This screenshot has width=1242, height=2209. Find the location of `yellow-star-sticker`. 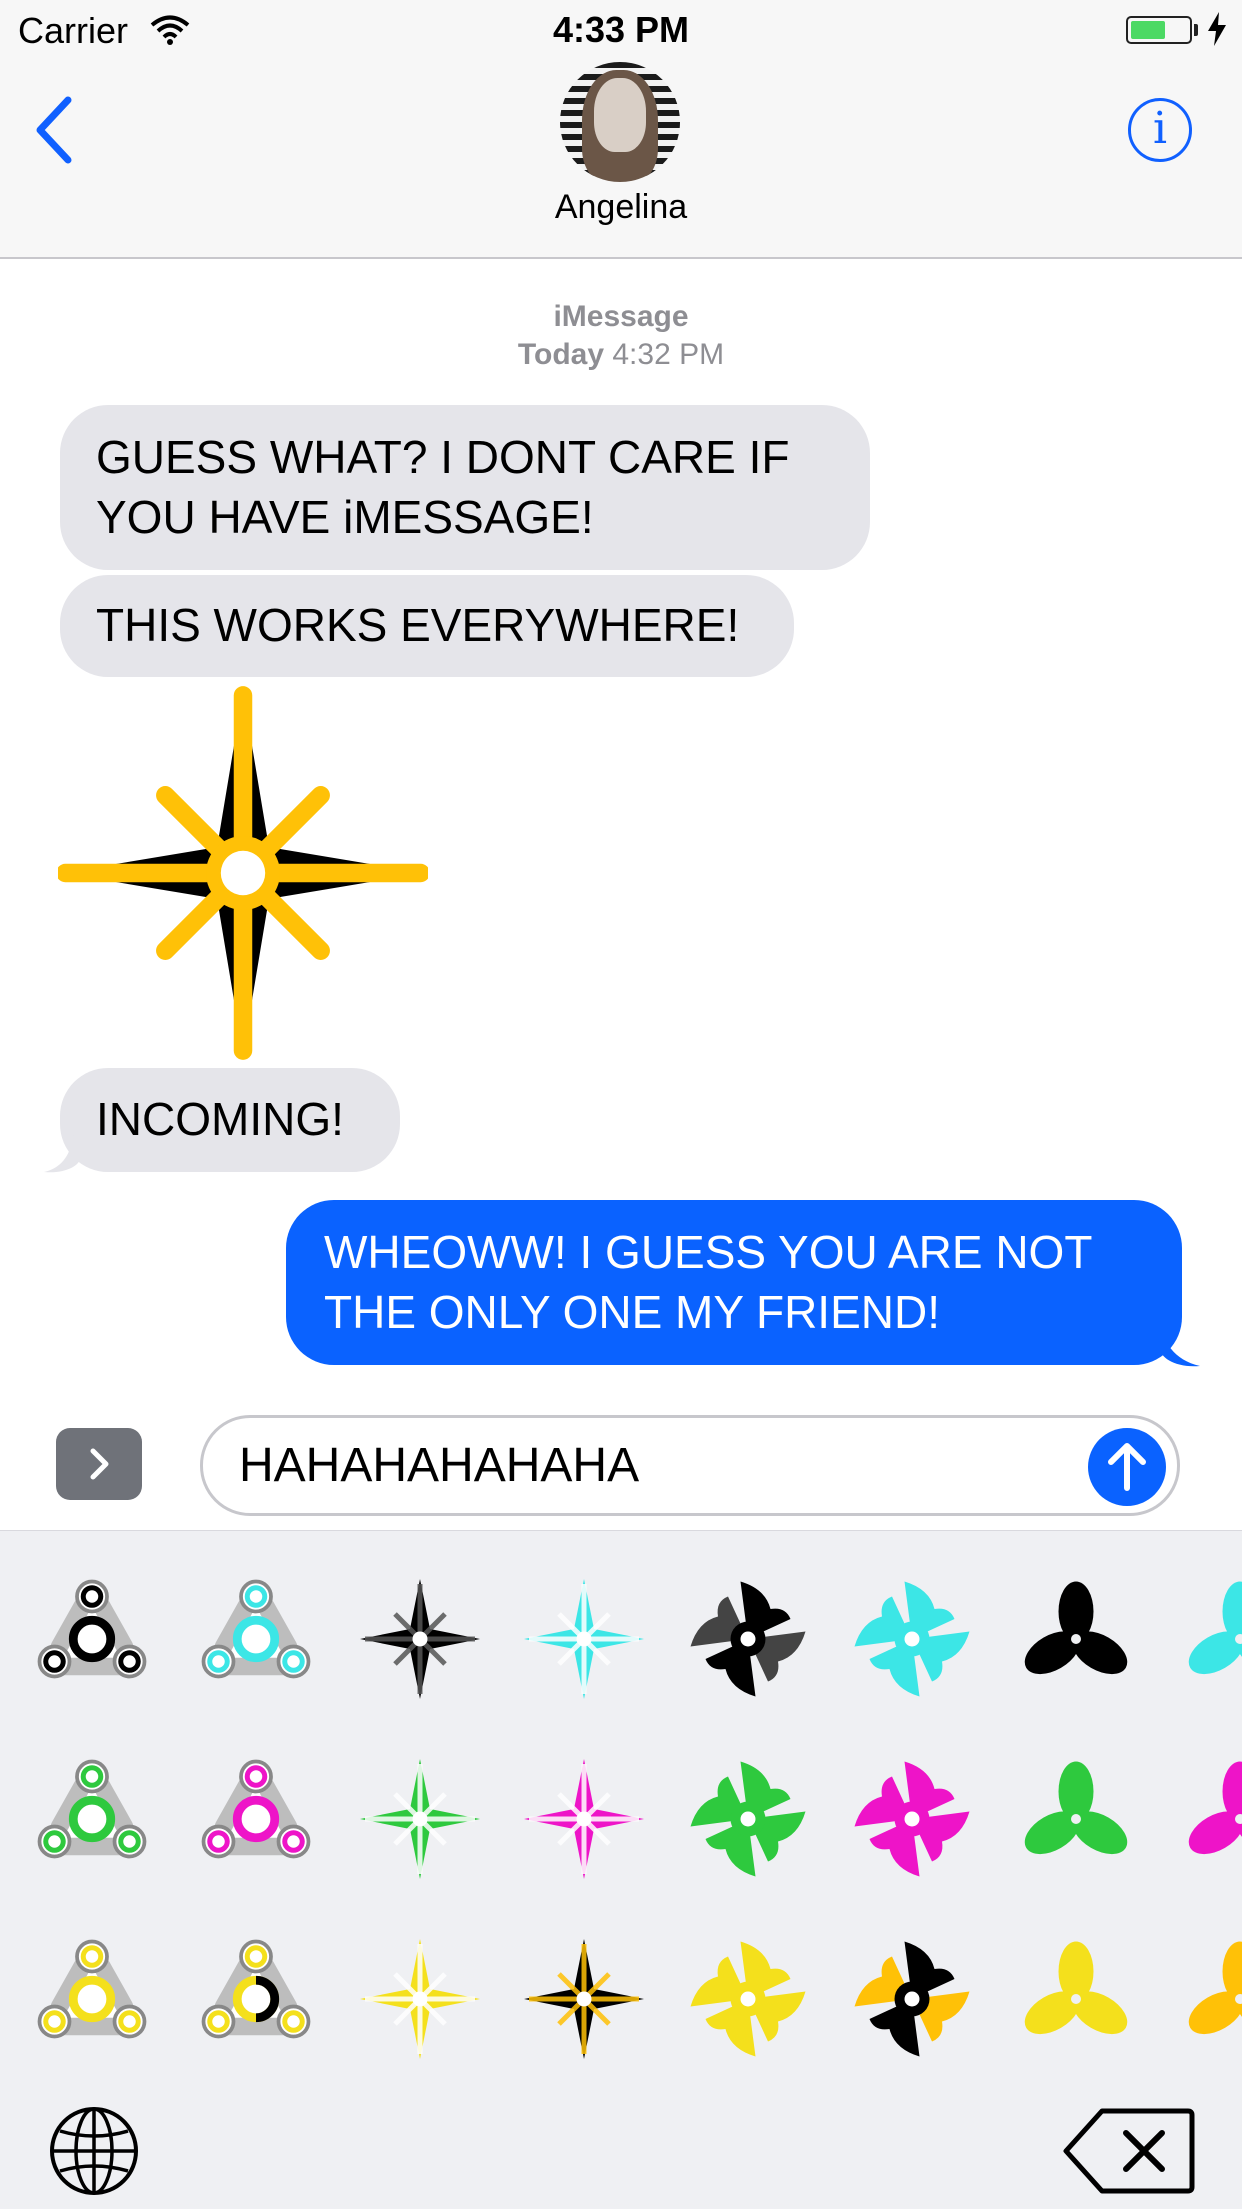

yellow-star-sticker is located at coordinates (420, 1999).